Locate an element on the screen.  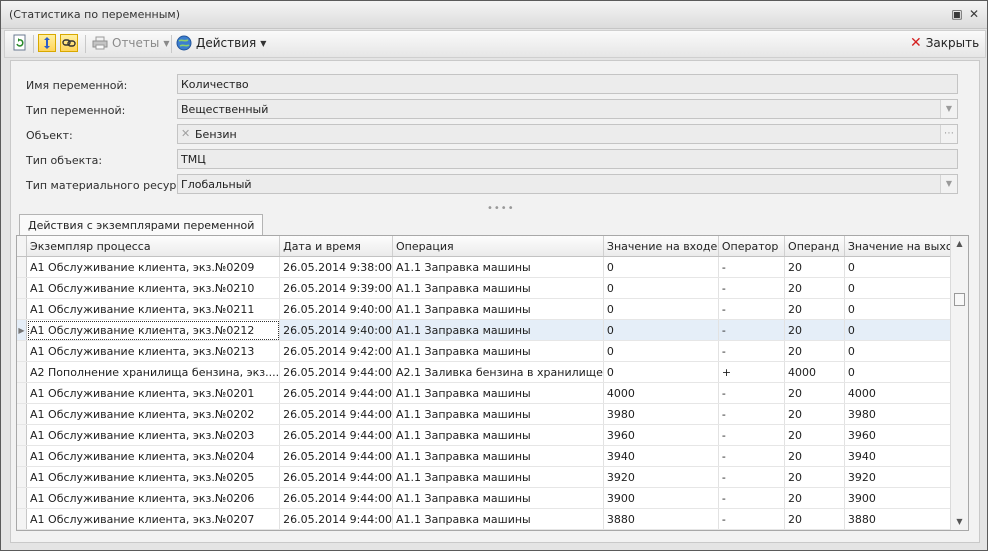
column-datetime-header: Дата и время is located at coordinates (336, 246).